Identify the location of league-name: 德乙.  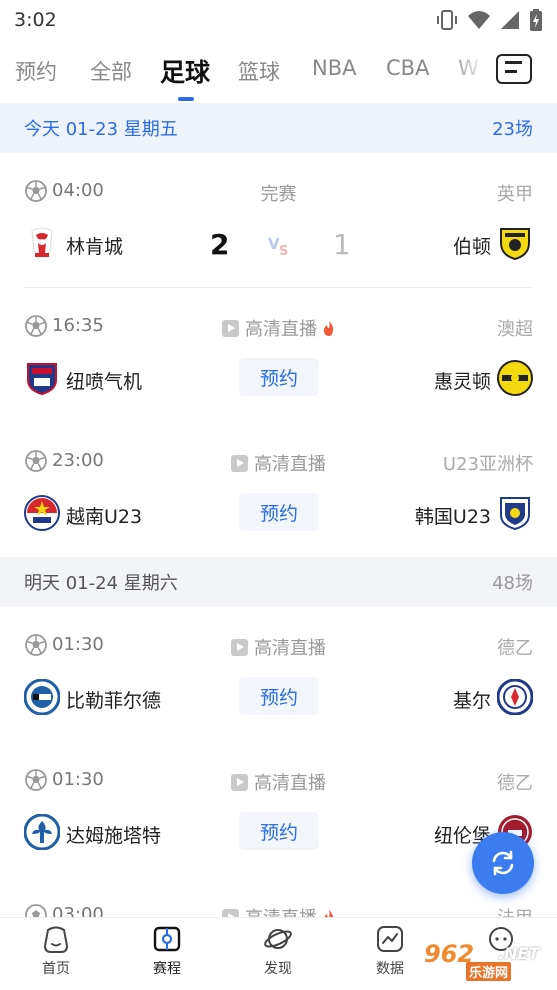
(515, 648).